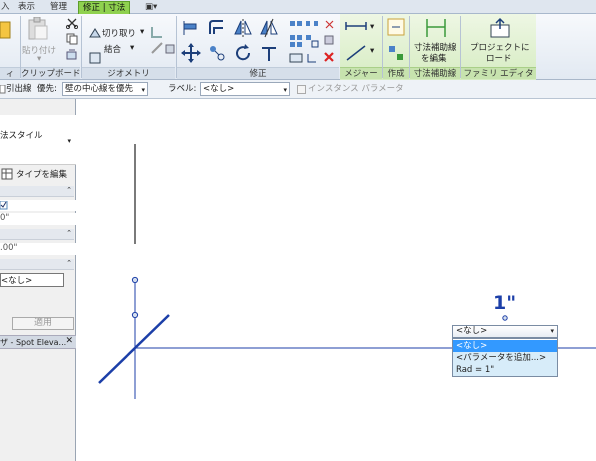 The image size is (596, 461). I want to click on panel-label-partial: ィ, so click(10, 73).